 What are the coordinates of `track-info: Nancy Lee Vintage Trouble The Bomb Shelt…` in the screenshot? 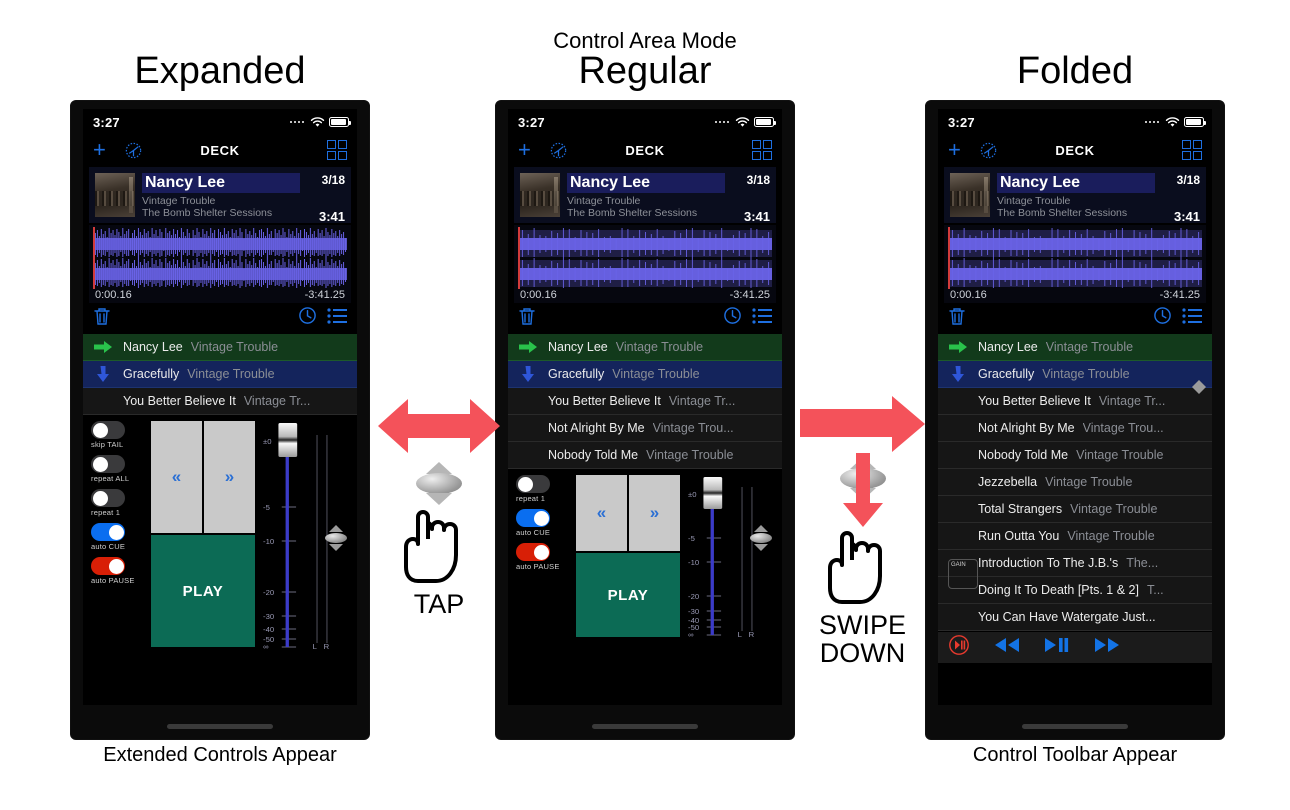 It's located at (221, 196).